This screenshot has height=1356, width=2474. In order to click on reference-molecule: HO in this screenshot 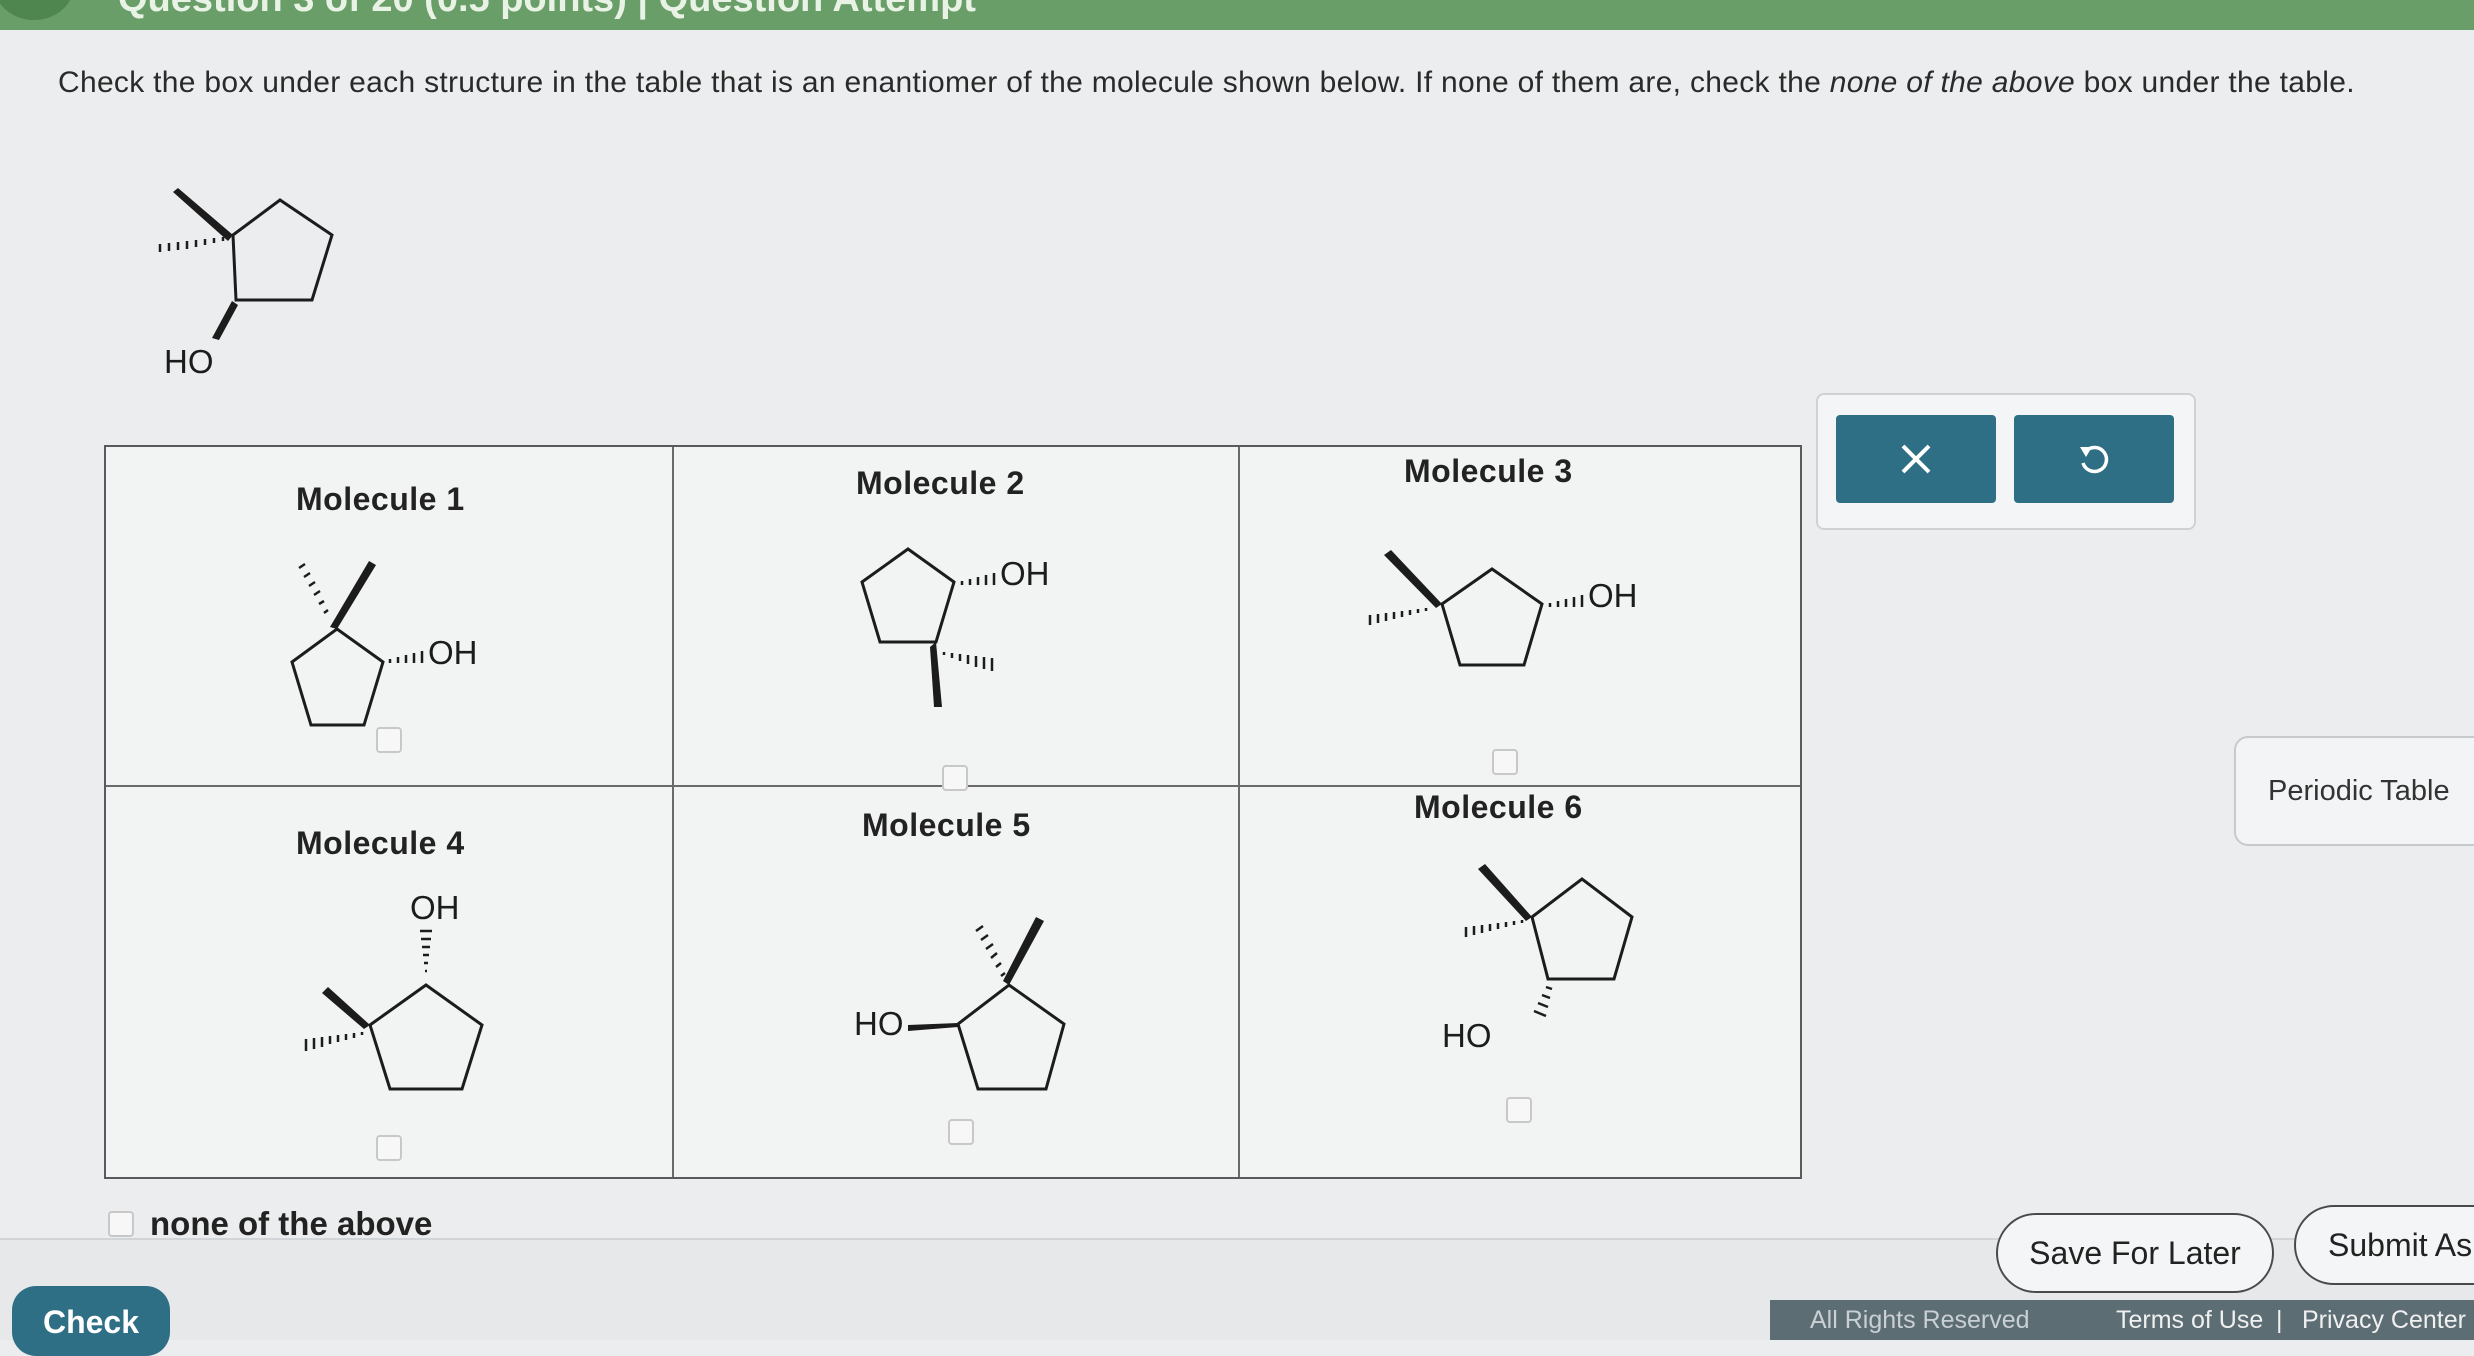, I will do `click(246, 284)`.